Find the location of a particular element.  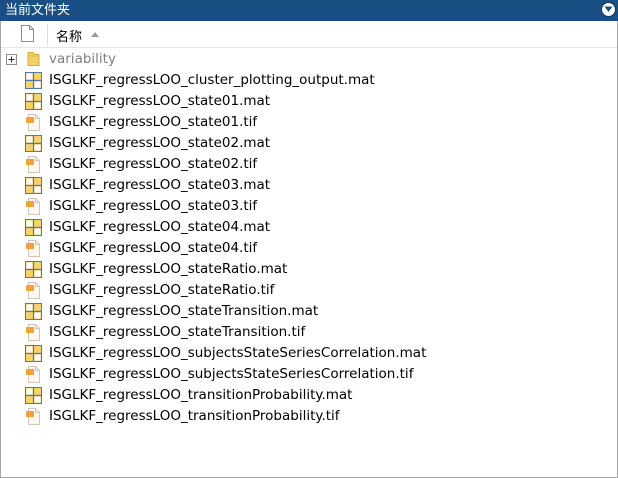

column-separator is located at coordinates (47, 34).